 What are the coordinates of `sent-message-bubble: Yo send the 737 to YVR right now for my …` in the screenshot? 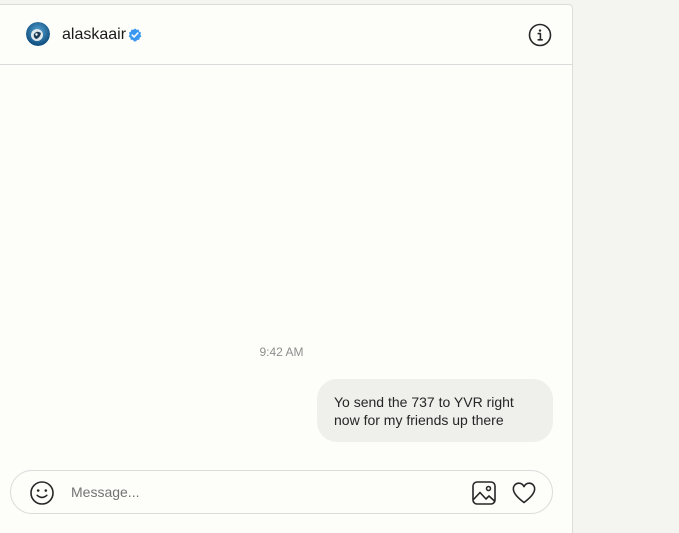 It's located at (435, 410).